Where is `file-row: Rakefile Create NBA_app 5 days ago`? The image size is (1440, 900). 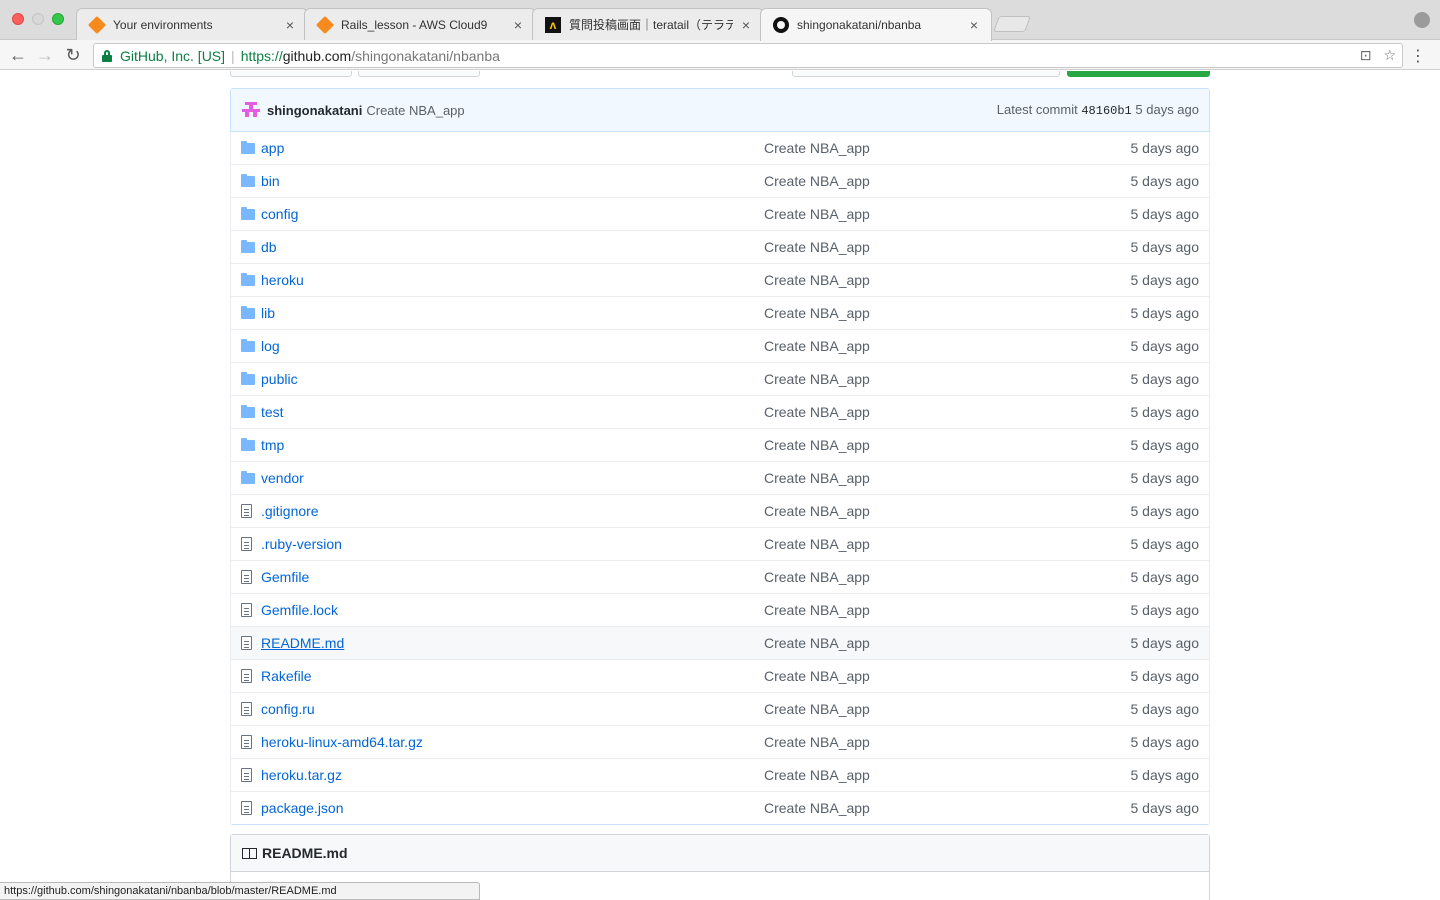
file-row: Rakefile Create NBA_app 5 days ago is located at coordinates (720, 675).